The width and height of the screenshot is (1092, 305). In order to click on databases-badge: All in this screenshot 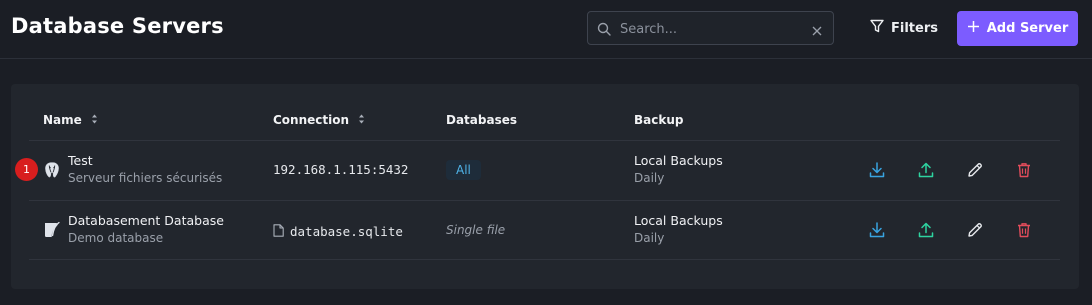, I will do `click(463, 170)`.